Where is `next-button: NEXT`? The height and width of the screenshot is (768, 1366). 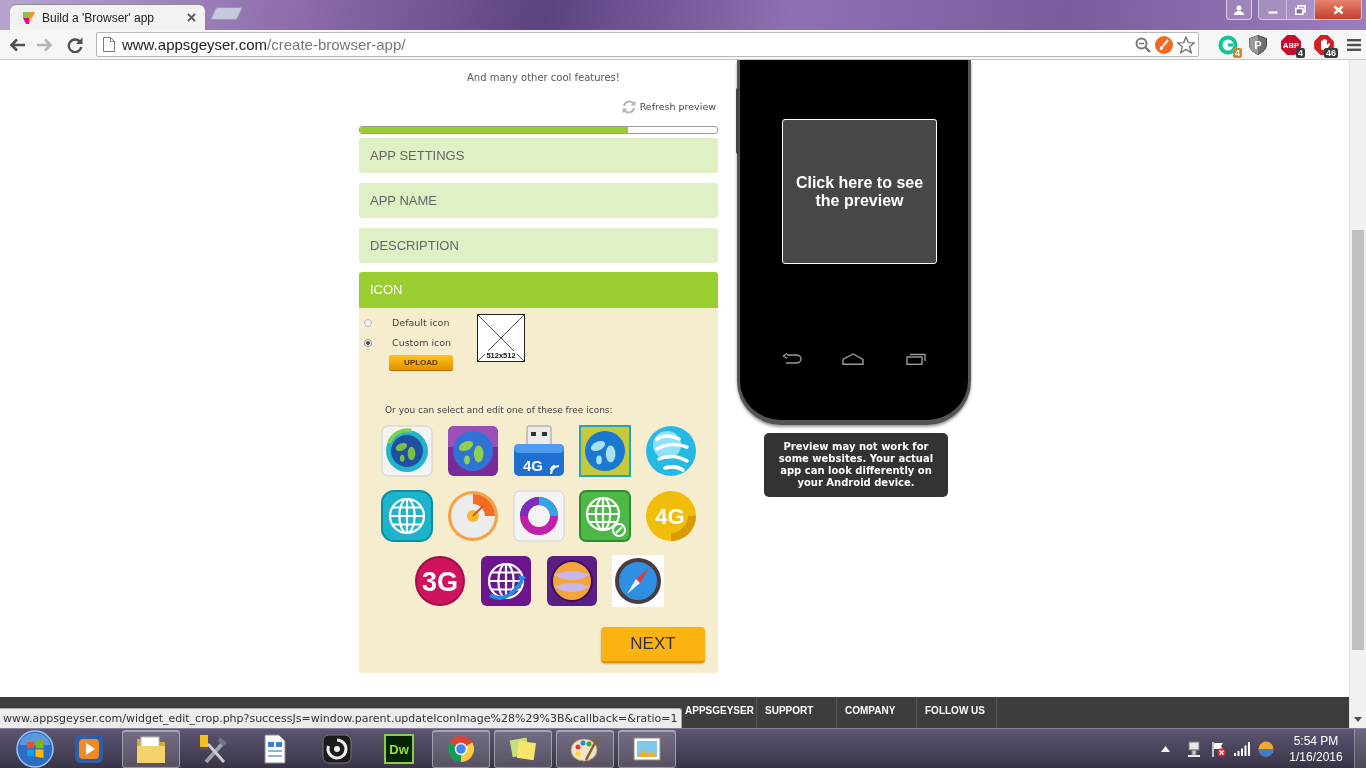
next-button: NEXT is located at coordinates (653, 645).